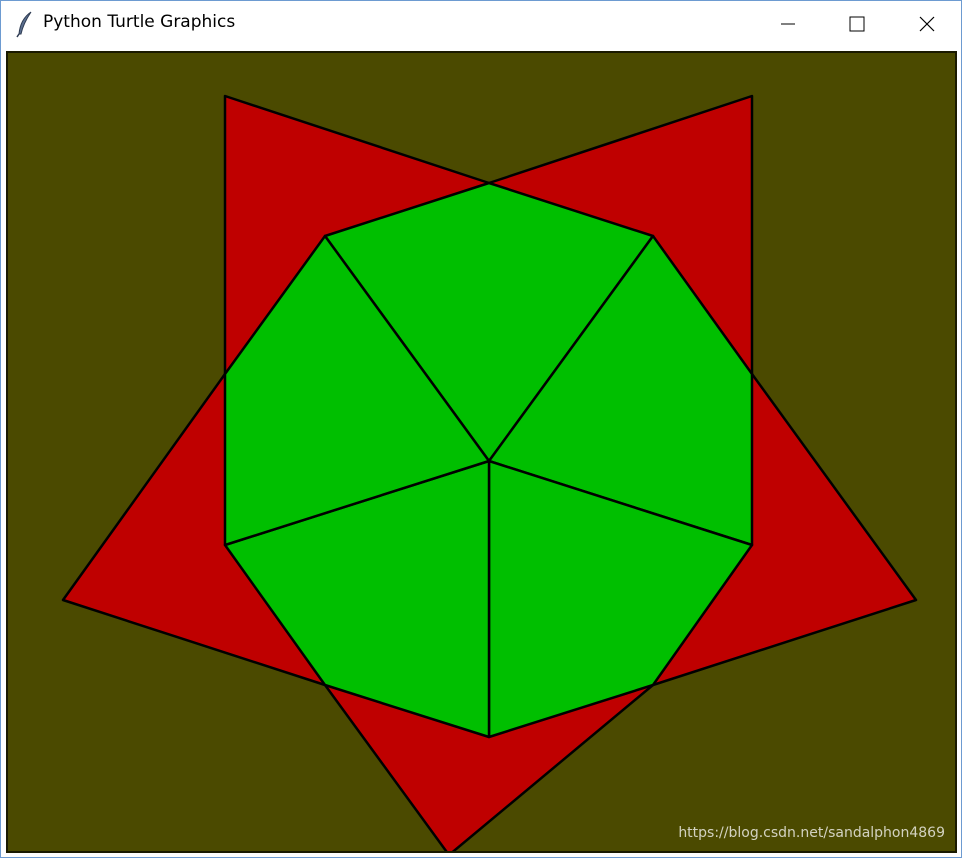 This screenshot has height=858, width=962. I want to click on watermark-text: https://blog.csdn.net/sandalphon4869, so click(811, 833).